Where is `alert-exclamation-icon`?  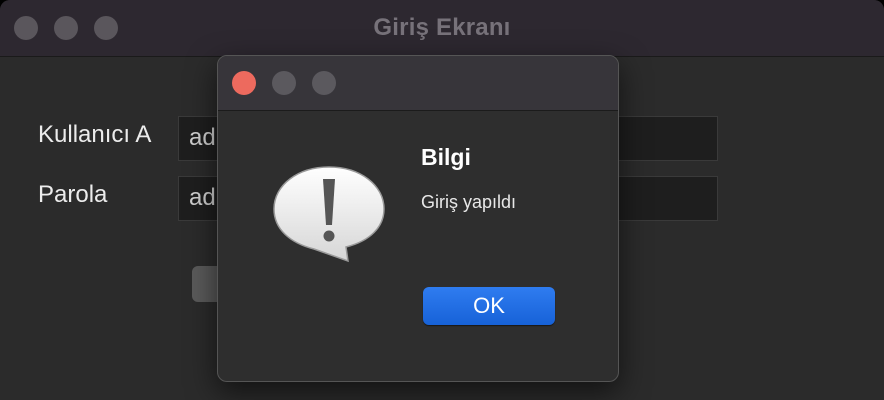 alert-exclamation-icon is located at coordinates (329, 214).